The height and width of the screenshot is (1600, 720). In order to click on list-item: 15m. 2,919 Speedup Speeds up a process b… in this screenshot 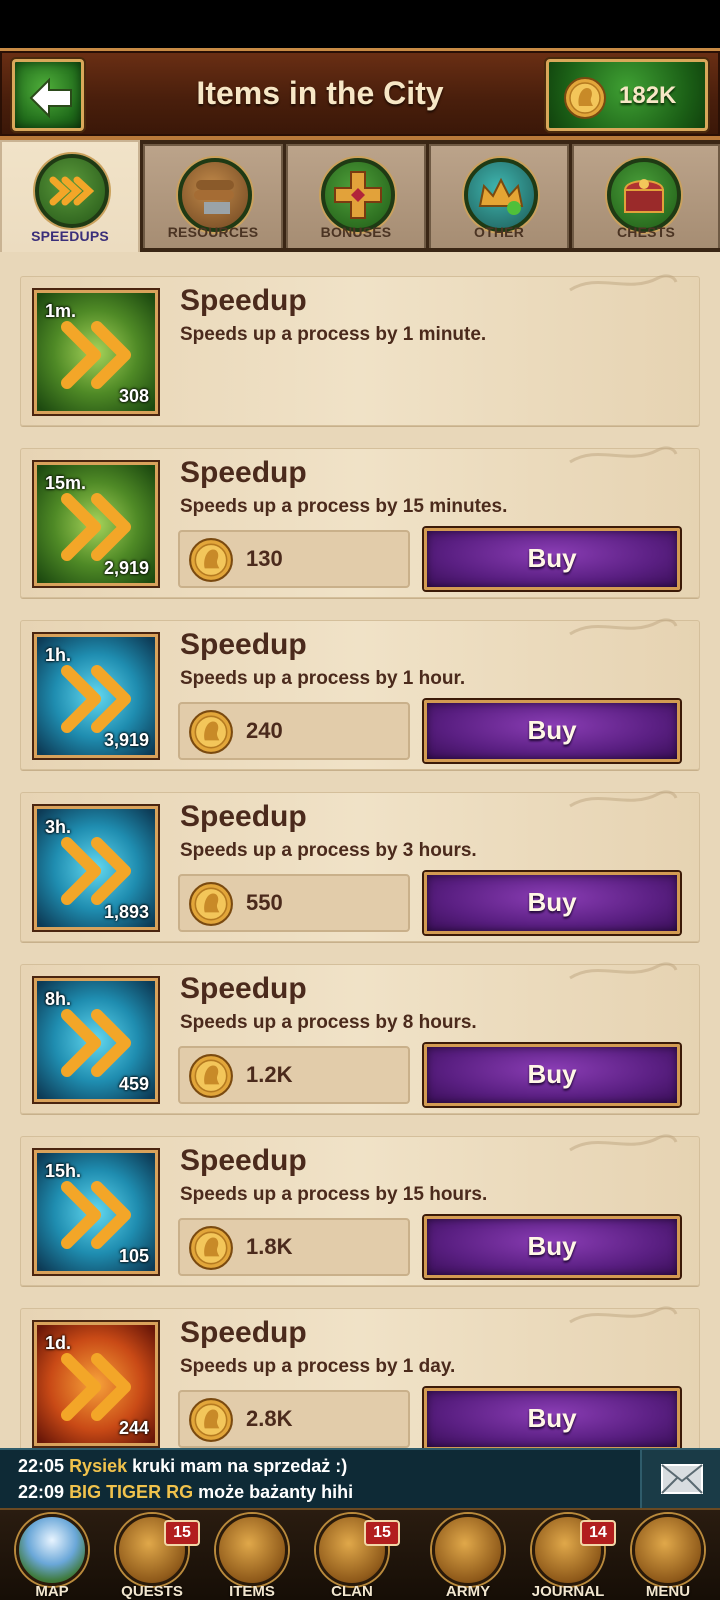, I will do `click(360, 522)`.